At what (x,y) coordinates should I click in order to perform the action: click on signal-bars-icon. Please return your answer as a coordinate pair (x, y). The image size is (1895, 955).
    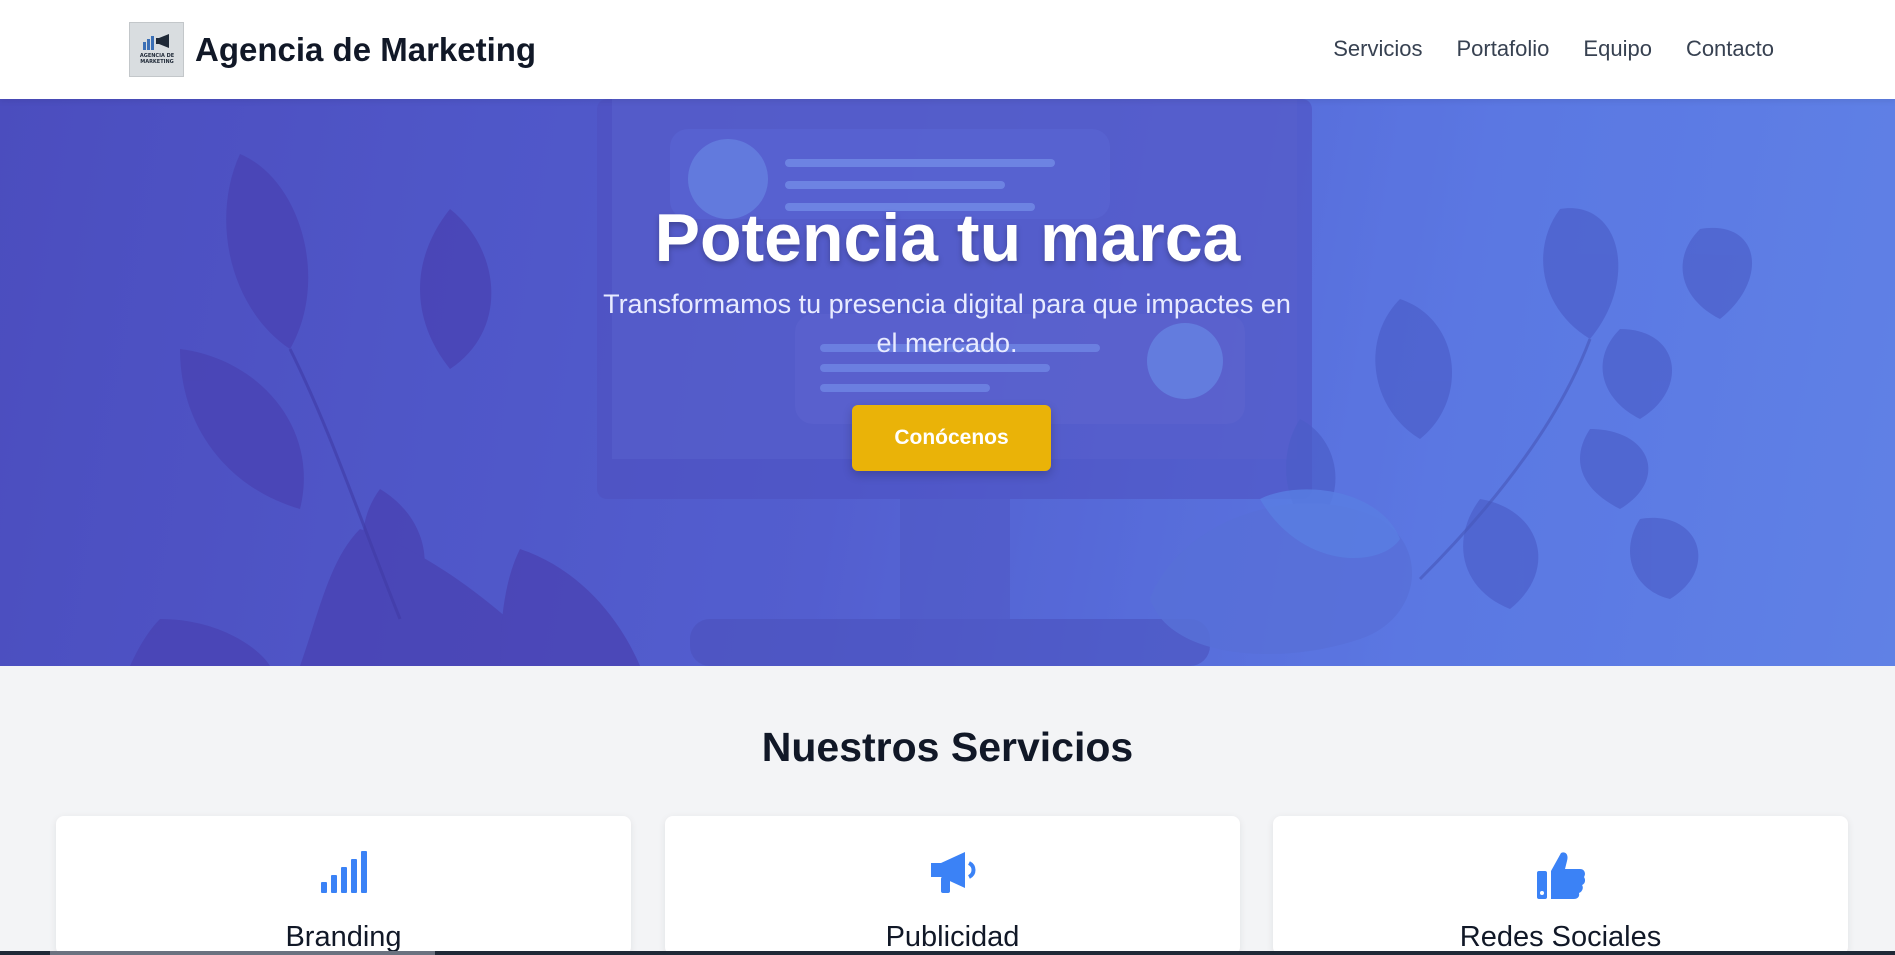
    Looking at the image, I should click on (343, 875).